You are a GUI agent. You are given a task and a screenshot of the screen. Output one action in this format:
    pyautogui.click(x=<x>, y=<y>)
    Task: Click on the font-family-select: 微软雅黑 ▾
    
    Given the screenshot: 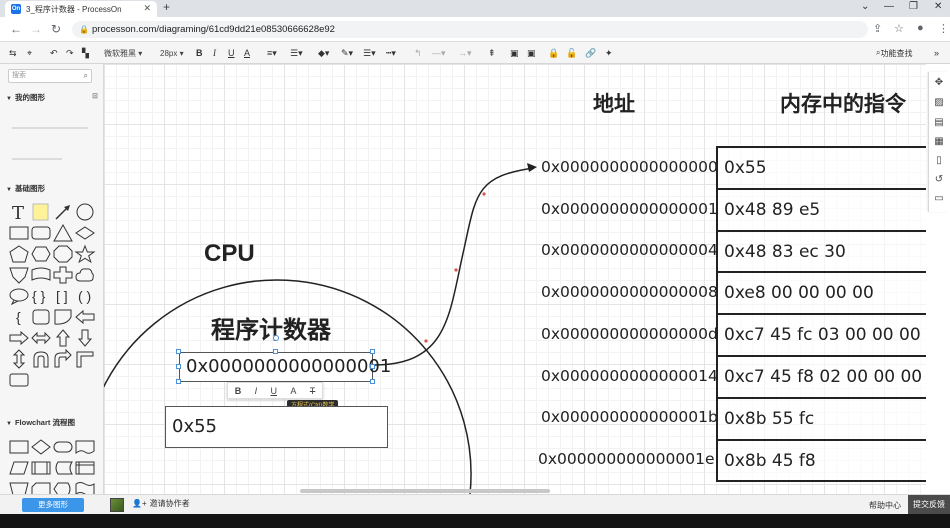 What is the action you would take?
    pyautogui.click(x=123, y=53)
    